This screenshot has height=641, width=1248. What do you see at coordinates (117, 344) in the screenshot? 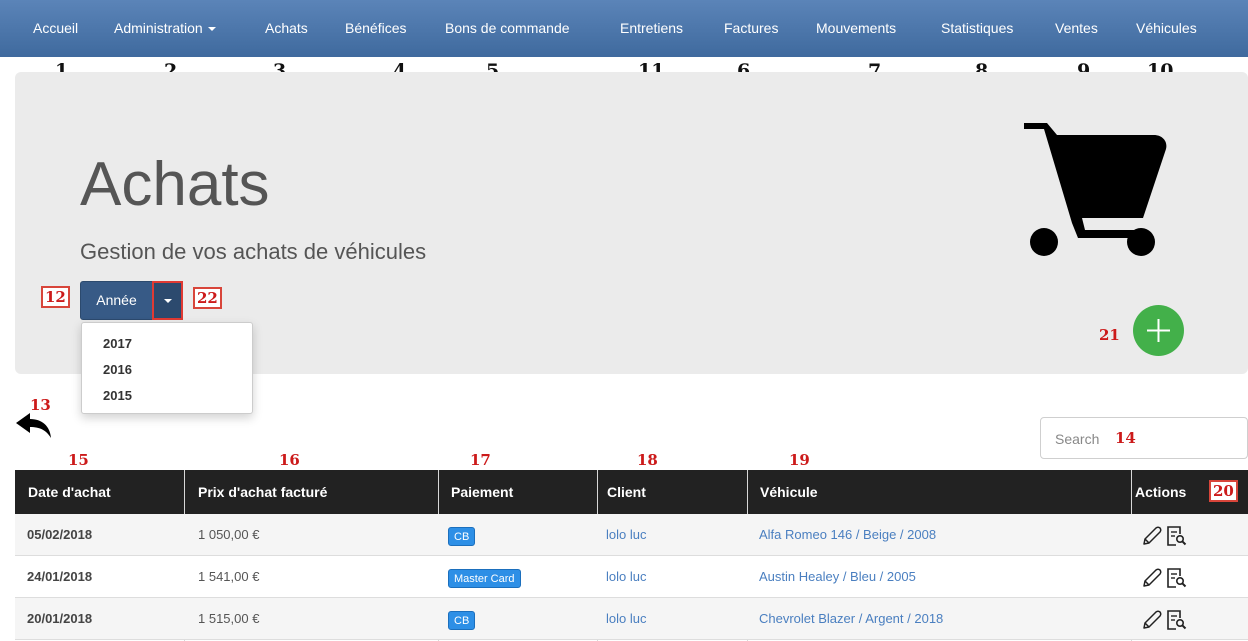
I see `year-option: 2017` at bounding box center [117, 344].